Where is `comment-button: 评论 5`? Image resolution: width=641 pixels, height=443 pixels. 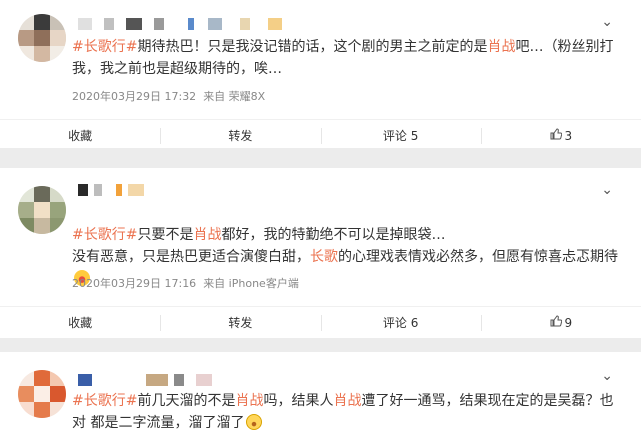 comment-button: 评论 5 is located at coordinates (400, 135).